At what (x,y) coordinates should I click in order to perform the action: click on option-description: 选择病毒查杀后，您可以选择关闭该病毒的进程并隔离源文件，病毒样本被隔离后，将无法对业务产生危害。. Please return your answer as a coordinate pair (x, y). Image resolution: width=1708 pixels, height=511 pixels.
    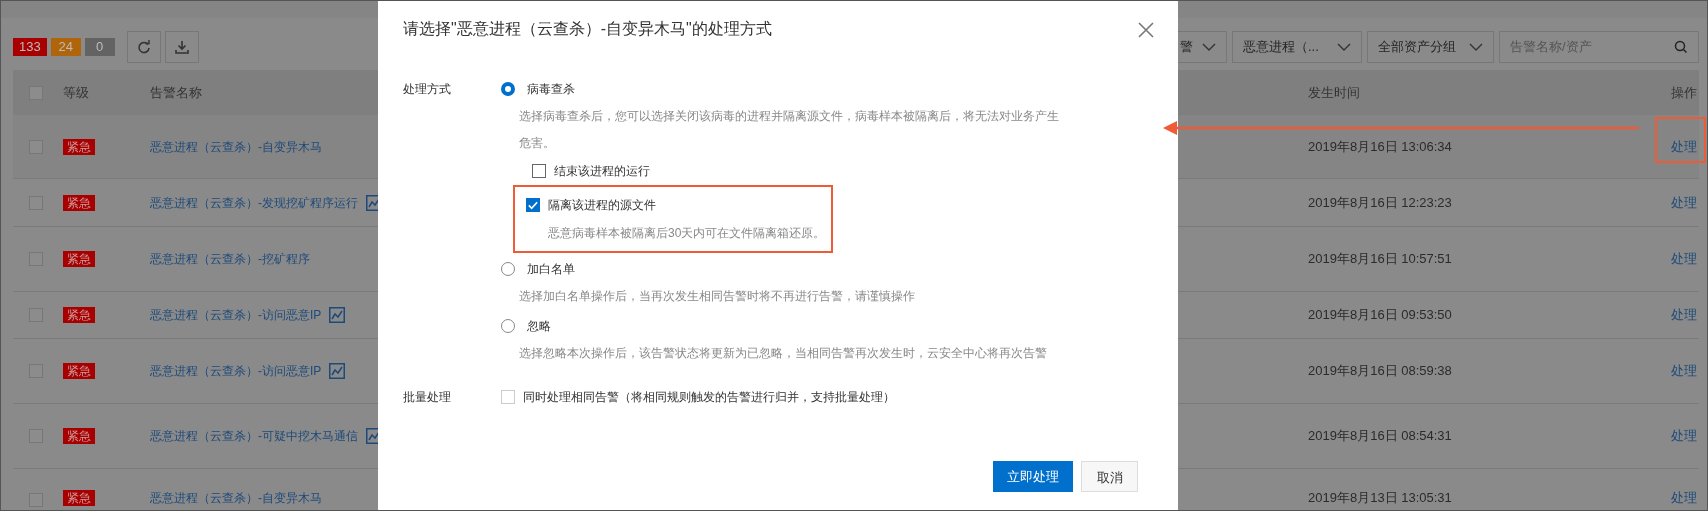
    Looking at the image, I should click on (789, 129).